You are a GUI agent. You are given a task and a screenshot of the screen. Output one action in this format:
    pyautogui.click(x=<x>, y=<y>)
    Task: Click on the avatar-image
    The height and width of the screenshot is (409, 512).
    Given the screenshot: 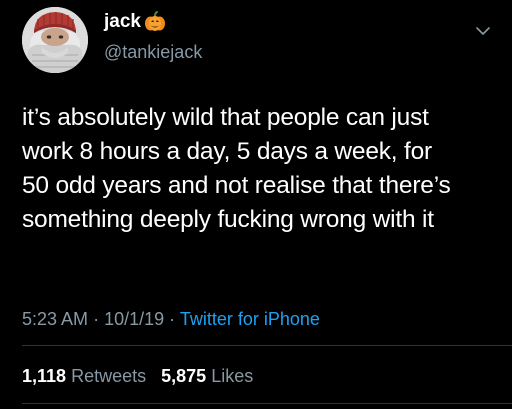 What is the action you would take?
    pyautogui.click(x=55, y=40)
    